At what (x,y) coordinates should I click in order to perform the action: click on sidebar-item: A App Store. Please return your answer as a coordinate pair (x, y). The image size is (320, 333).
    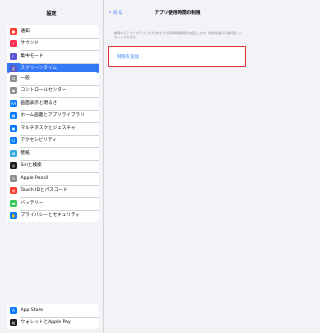
    Looking at the image, I should click on (53, 310).